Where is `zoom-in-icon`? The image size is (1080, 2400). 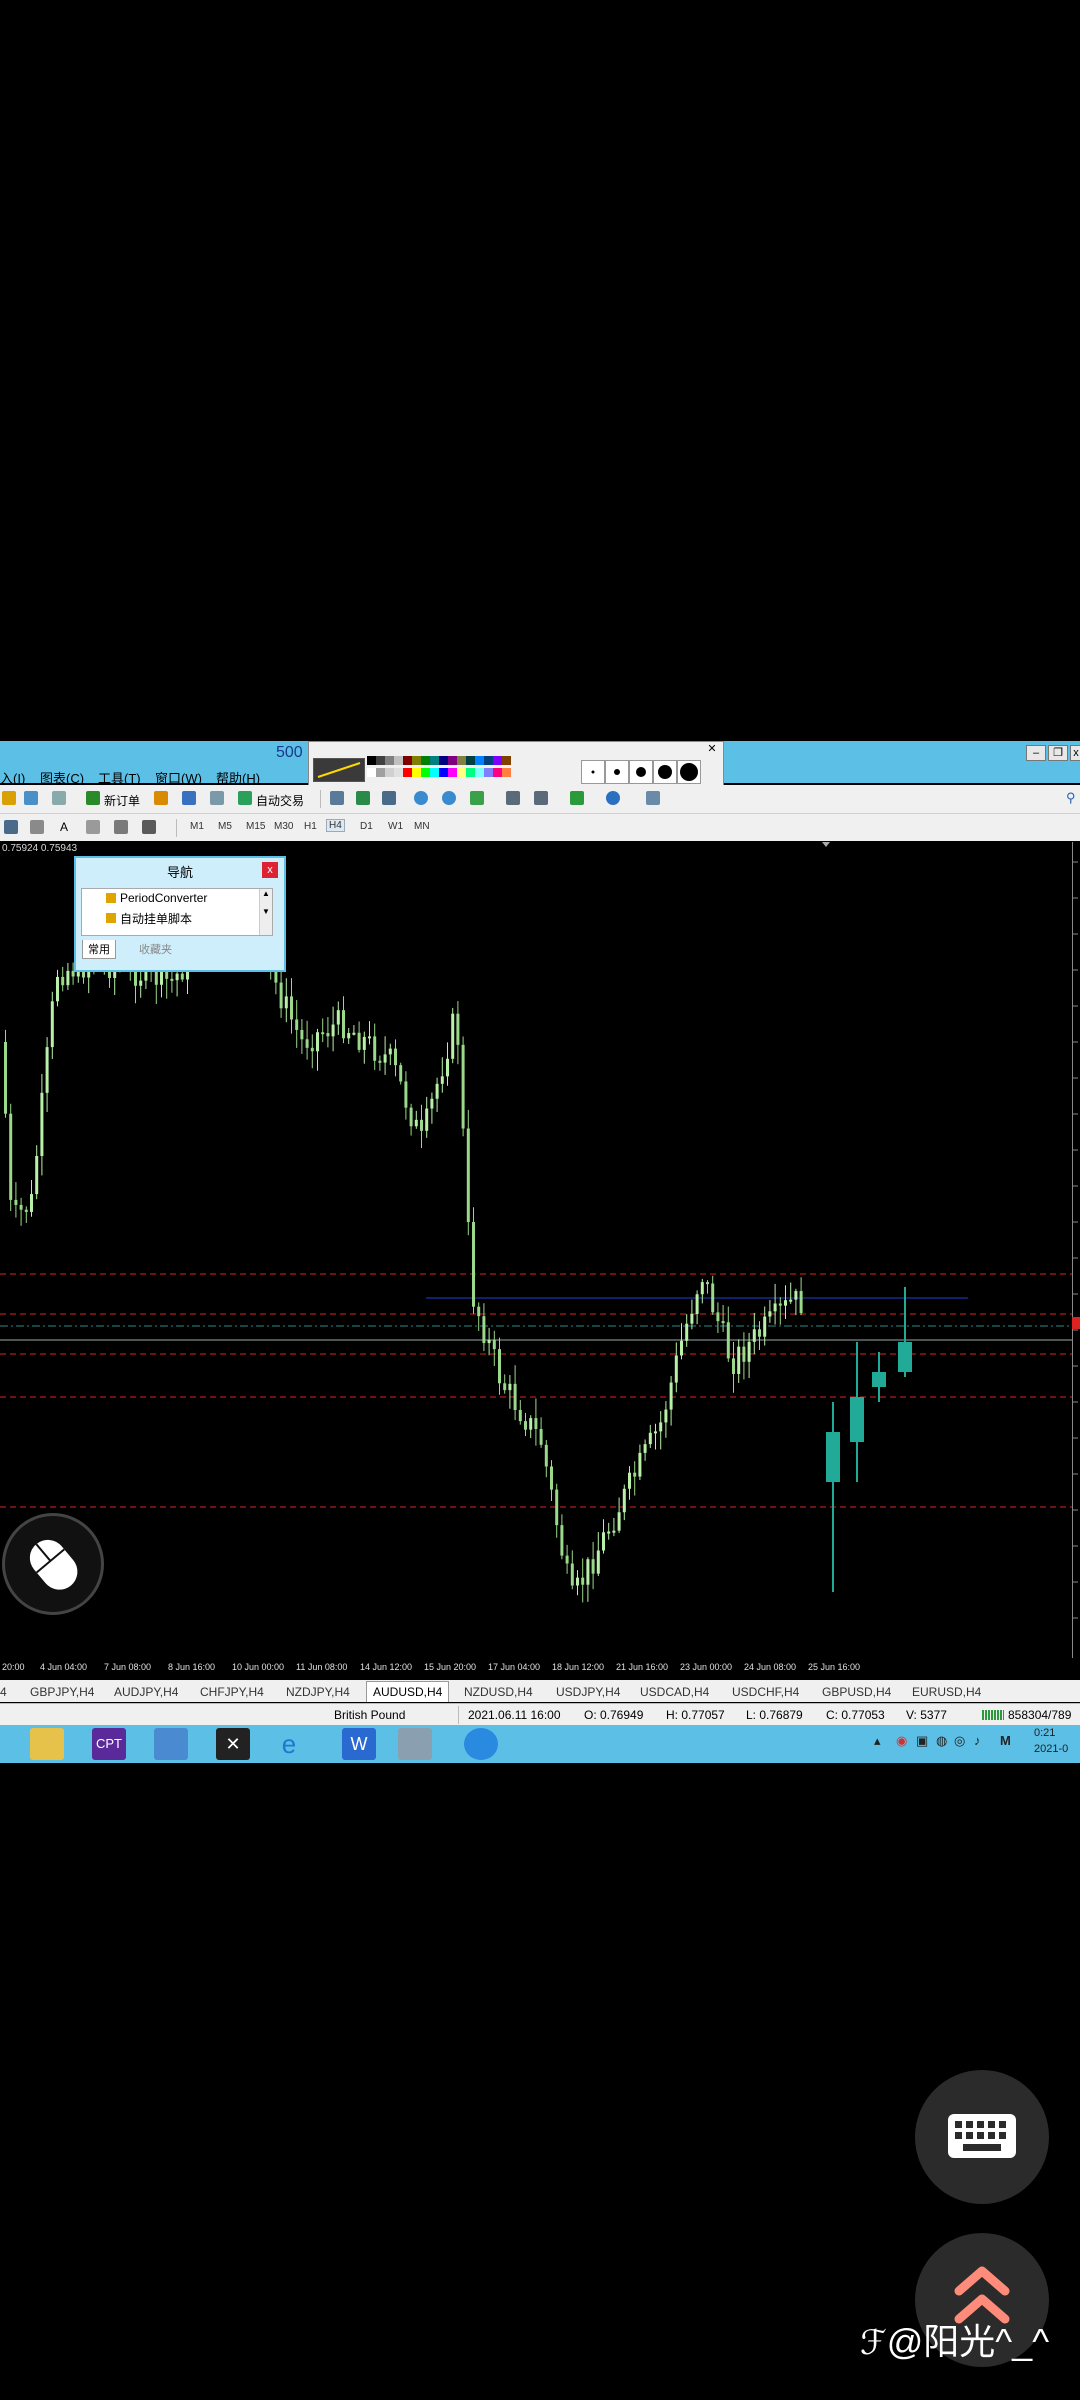 zoom-in-icon is located at coordinates (421, 798).